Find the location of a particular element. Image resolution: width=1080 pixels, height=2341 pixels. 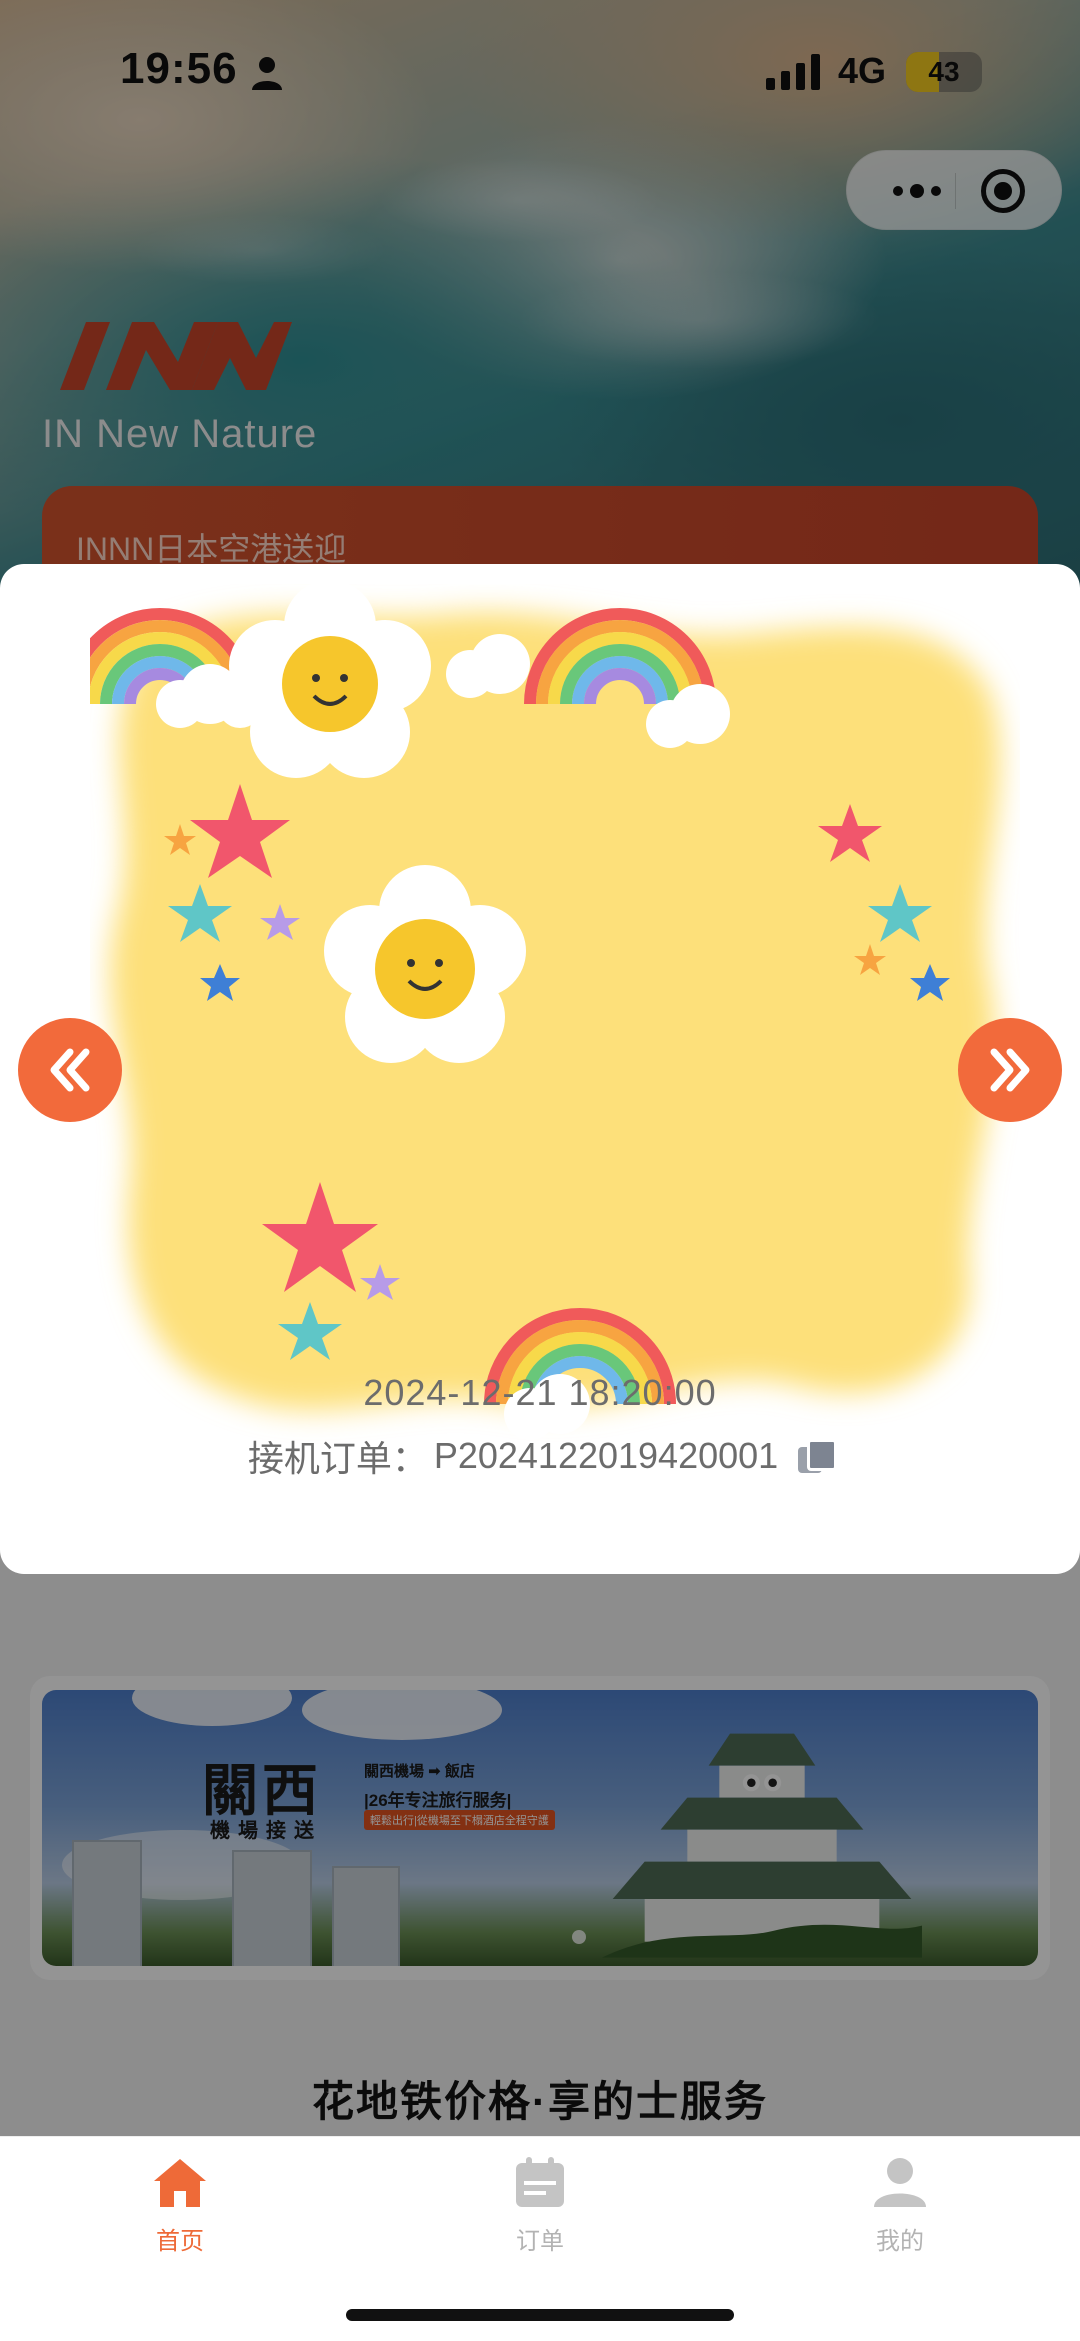

prev-button is located at coordinates (70, 1070).